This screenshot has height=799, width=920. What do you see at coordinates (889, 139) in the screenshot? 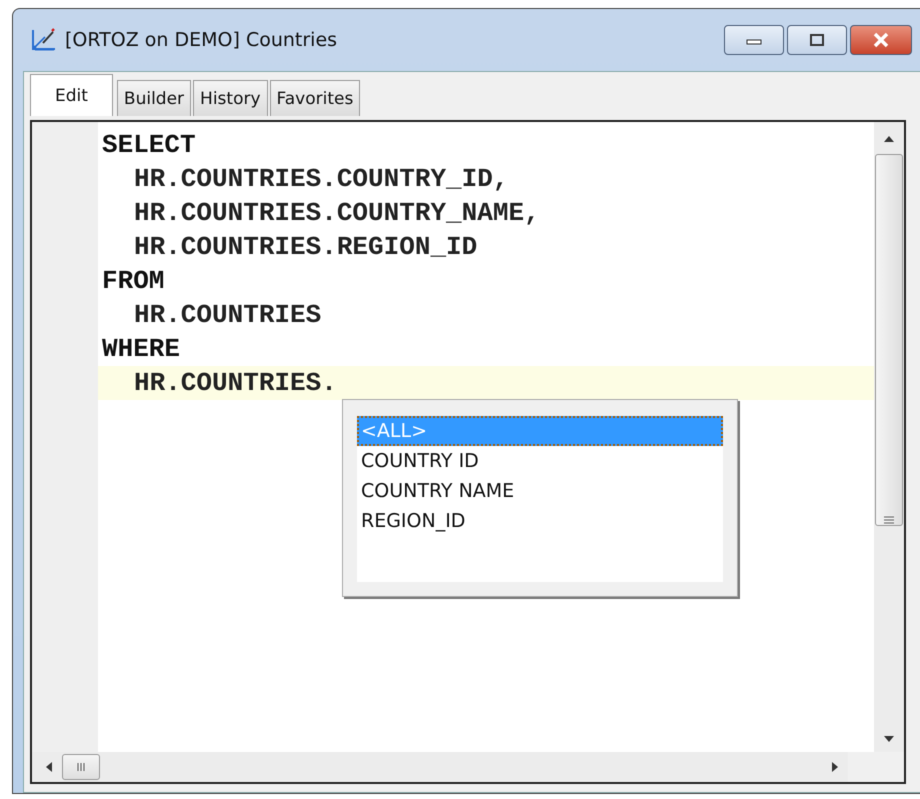
I see `scroll-up-icon` at bounding box center [889, 139].